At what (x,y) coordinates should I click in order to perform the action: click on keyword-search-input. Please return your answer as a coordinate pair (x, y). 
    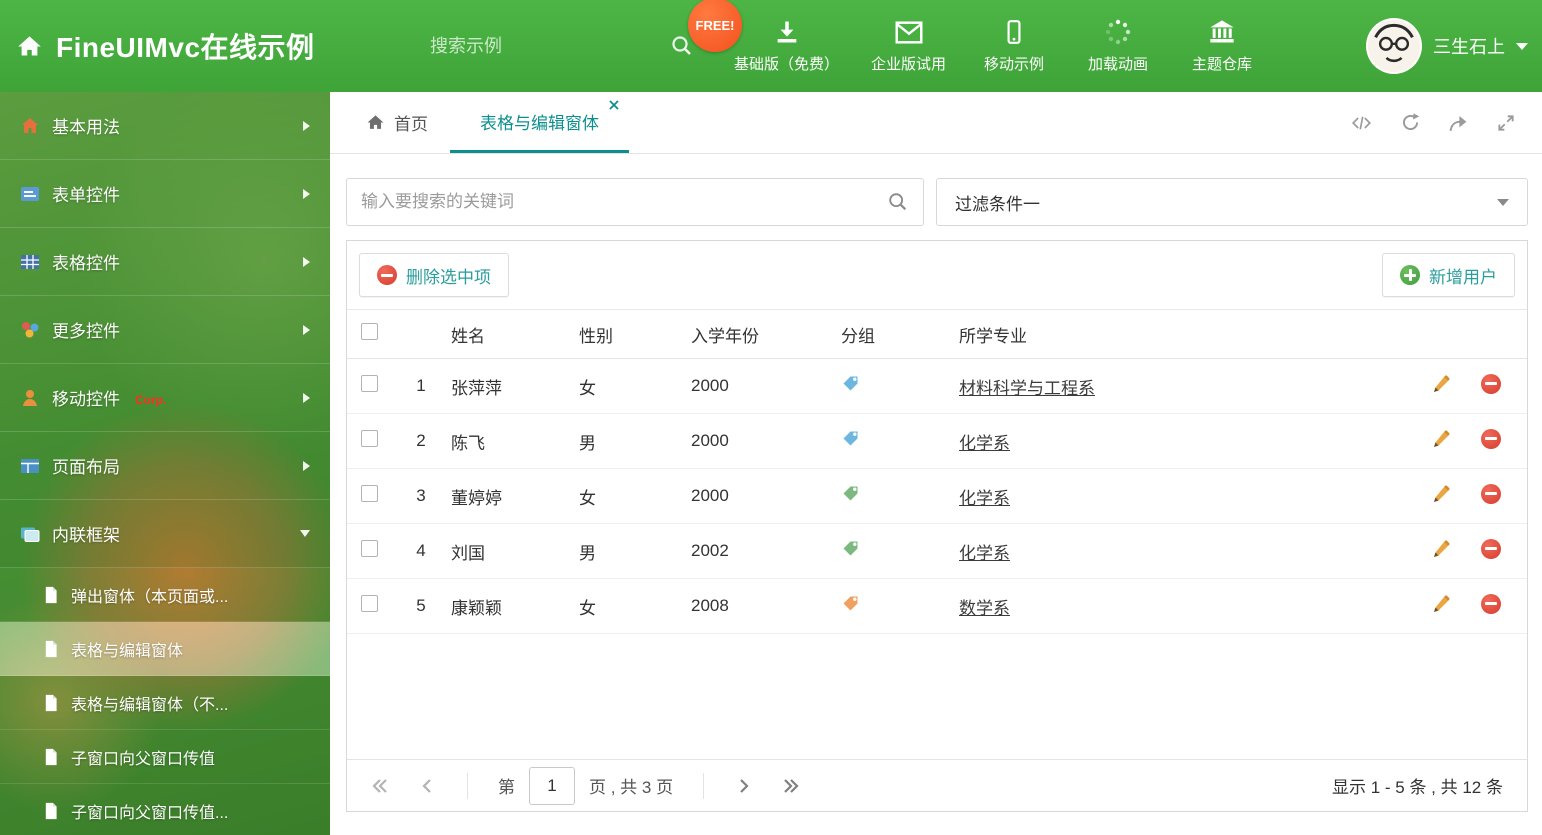
    Looking at the image, I should click on (624, 202).